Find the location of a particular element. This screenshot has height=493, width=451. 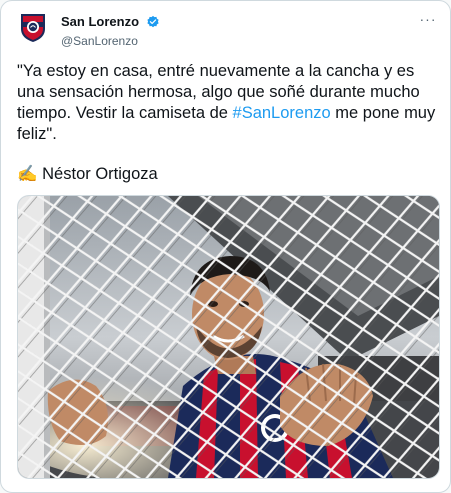

more-options-icon: ··· is located at coordinates (428, 19).